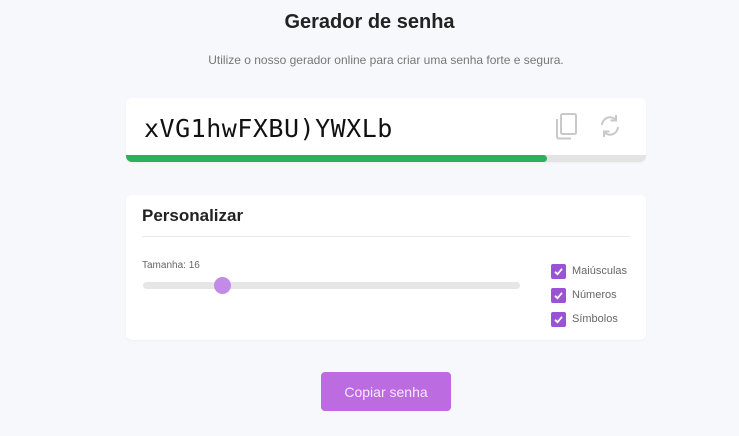 The height and width of the screenshot is (436, 739). What do you see at coordinates (337, 158) in the screenshot?
I see `strength-bar-fill` at bounding box center [337, 158].